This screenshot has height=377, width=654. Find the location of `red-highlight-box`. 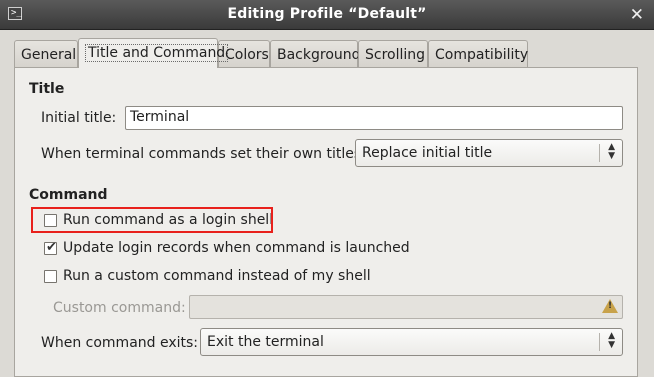

red-highlight-box is located at coordinates (152, 220).